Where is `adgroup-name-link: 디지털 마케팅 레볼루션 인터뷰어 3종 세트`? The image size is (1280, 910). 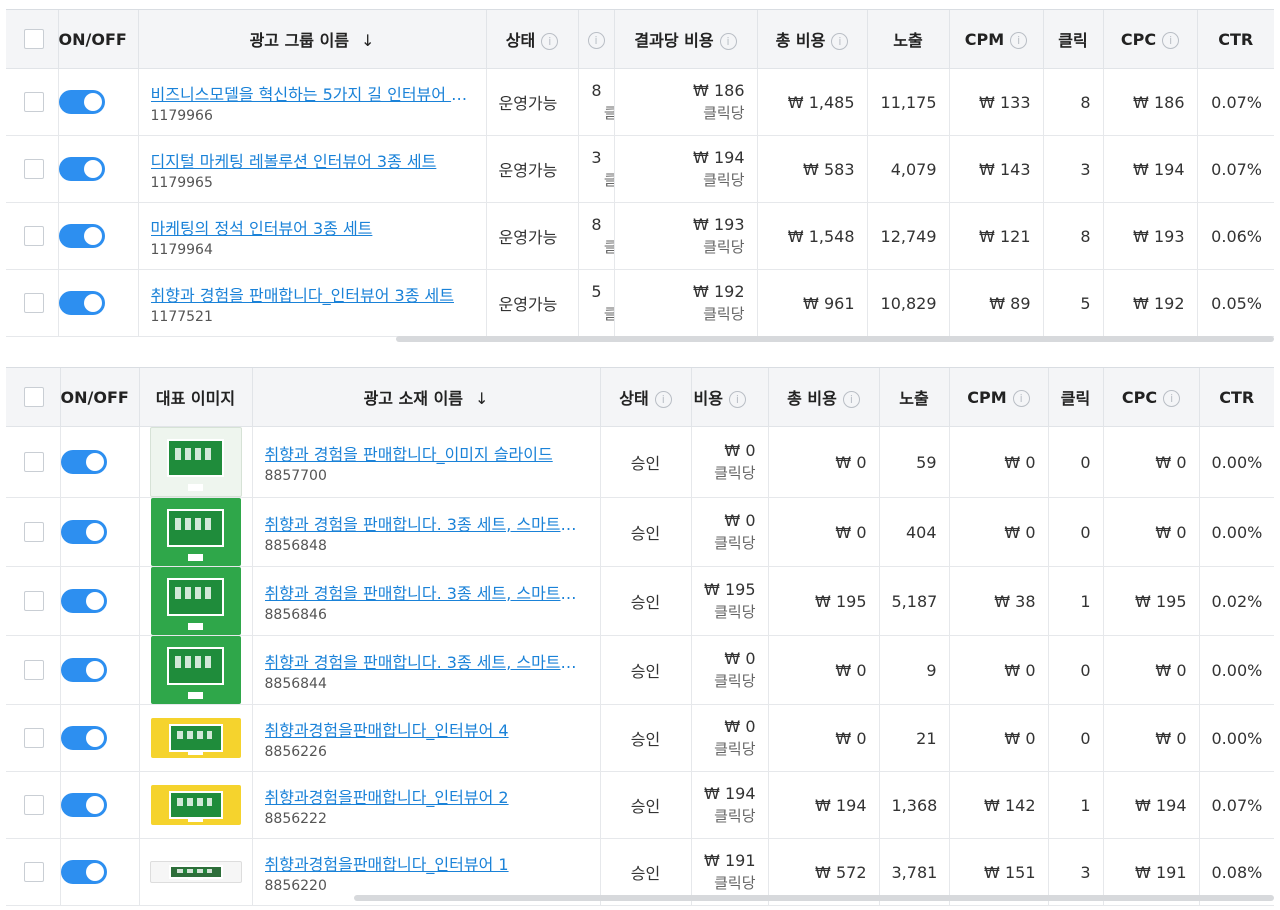 adgroup-name-link: 디지털 마케팅 레볼루션 인터뷰어 3종 세트 is located at coordinates (312, 160).